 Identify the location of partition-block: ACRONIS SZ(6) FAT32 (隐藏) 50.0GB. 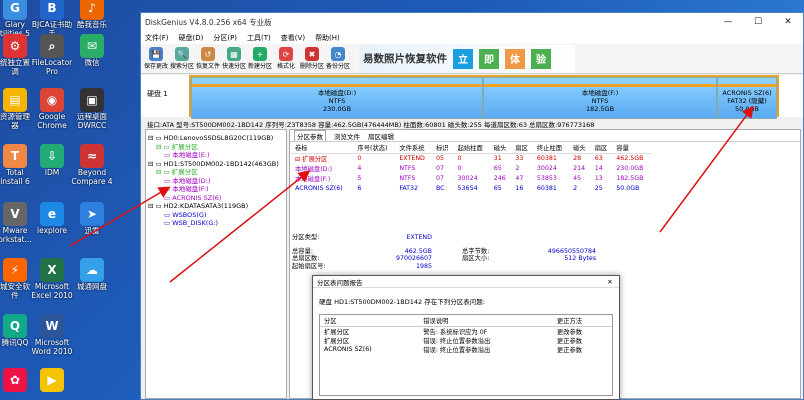
(747, 98).